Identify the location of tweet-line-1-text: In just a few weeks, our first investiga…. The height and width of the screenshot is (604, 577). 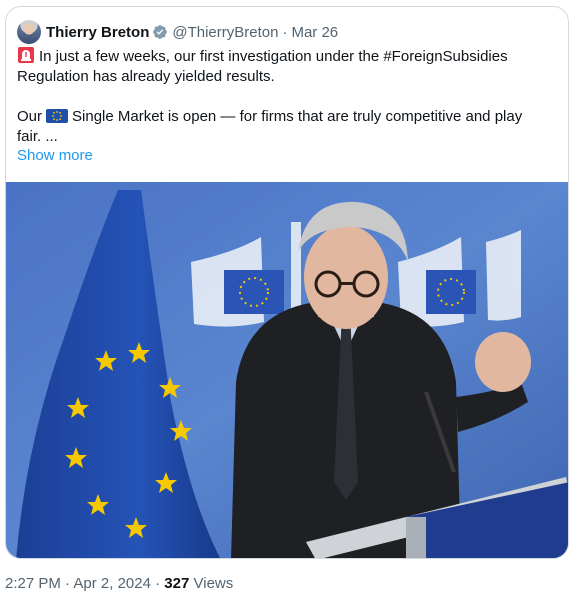
(273, 56).